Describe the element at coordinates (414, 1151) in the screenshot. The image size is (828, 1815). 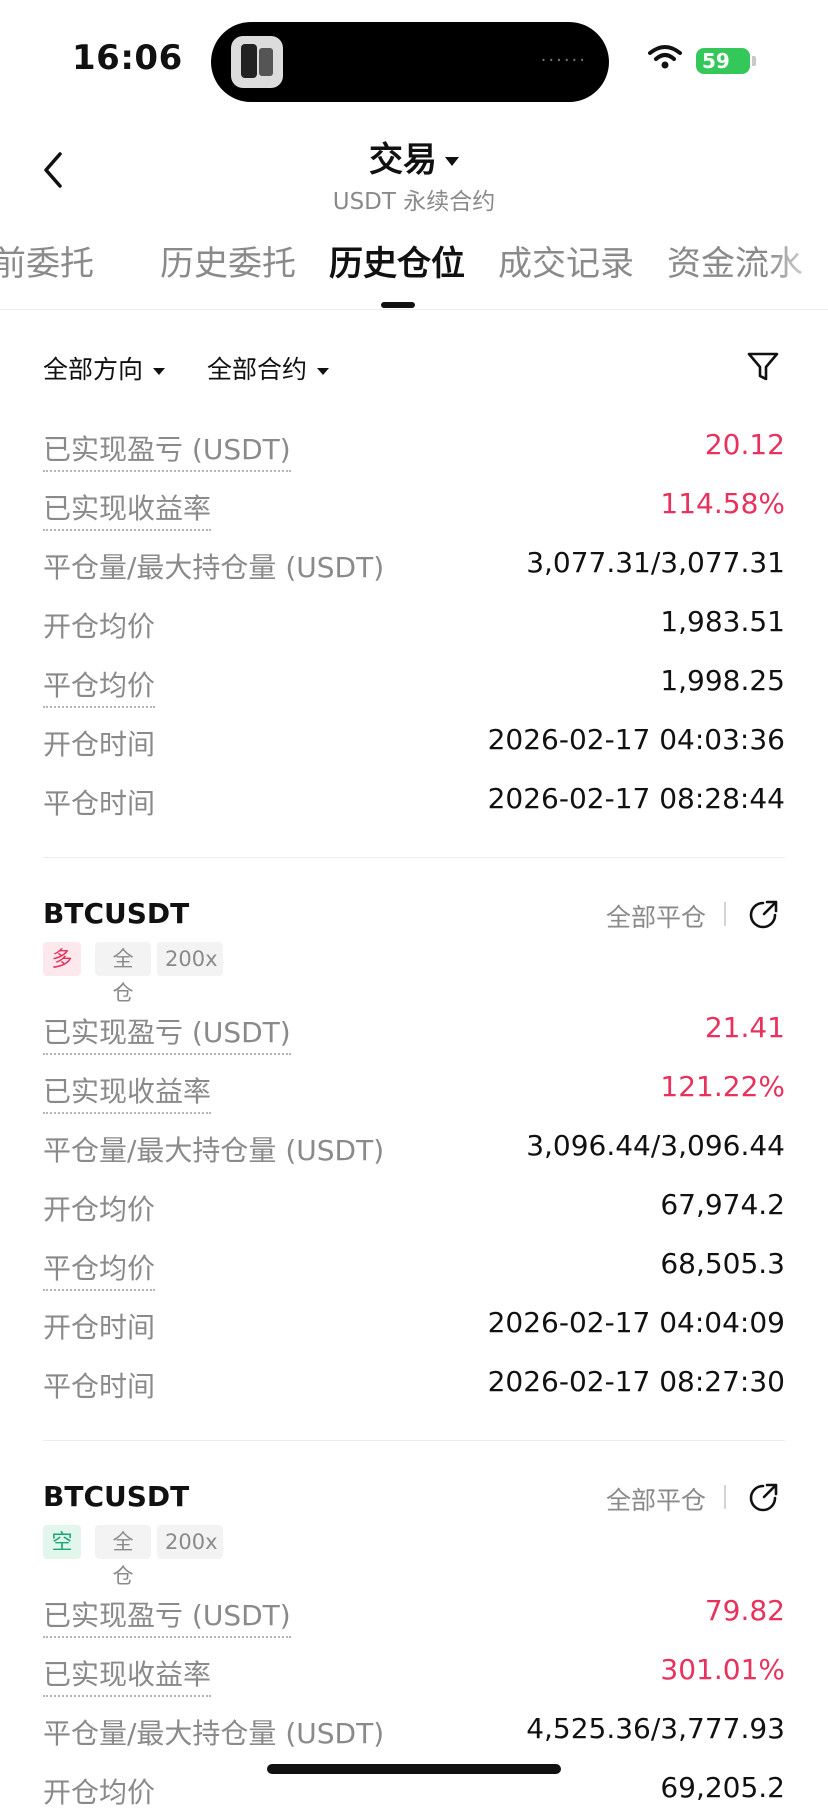
I see `detail-row-close-qty: 平仓量/最大持仓量 (USDT) 3,096.44/3,096.44` at that location.